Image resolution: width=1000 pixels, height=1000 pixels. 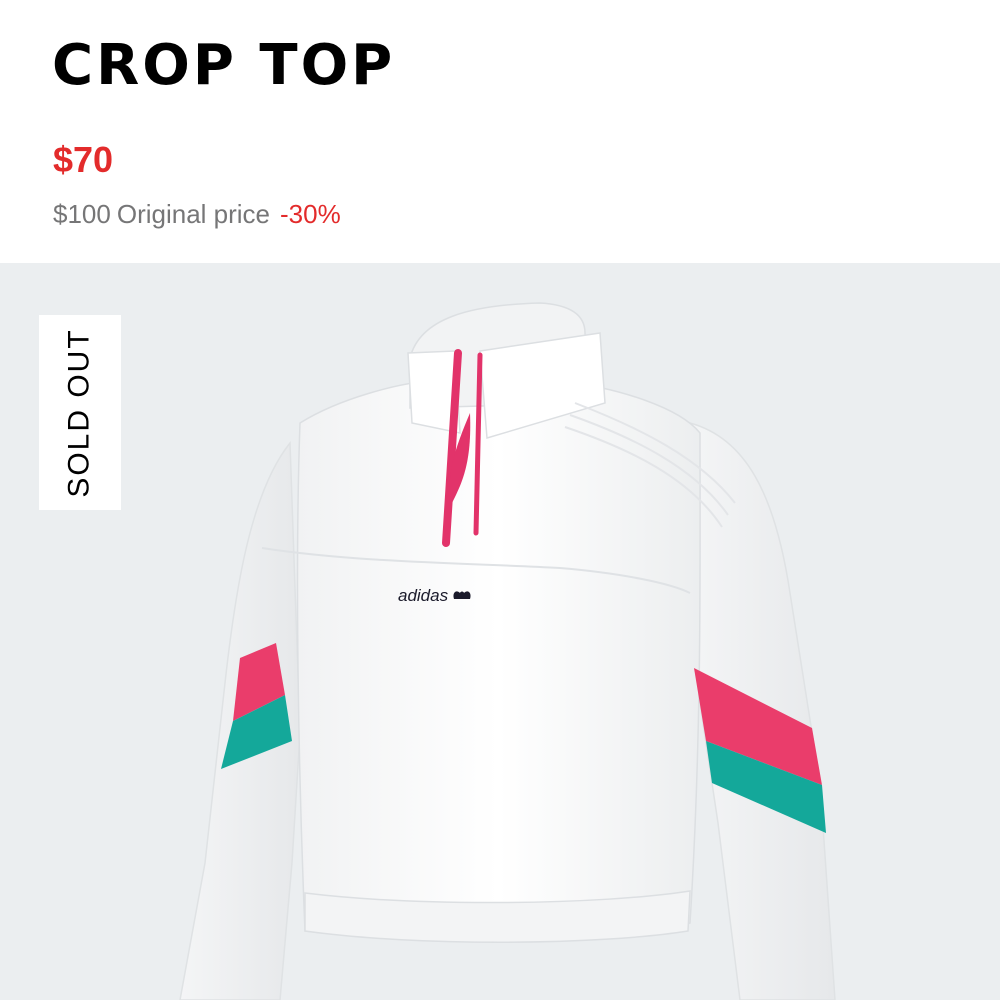 What do you see at coordinates (423, 595) in the screenshot?
I see `brand-text: adidas` at bounding box center [423, 595].